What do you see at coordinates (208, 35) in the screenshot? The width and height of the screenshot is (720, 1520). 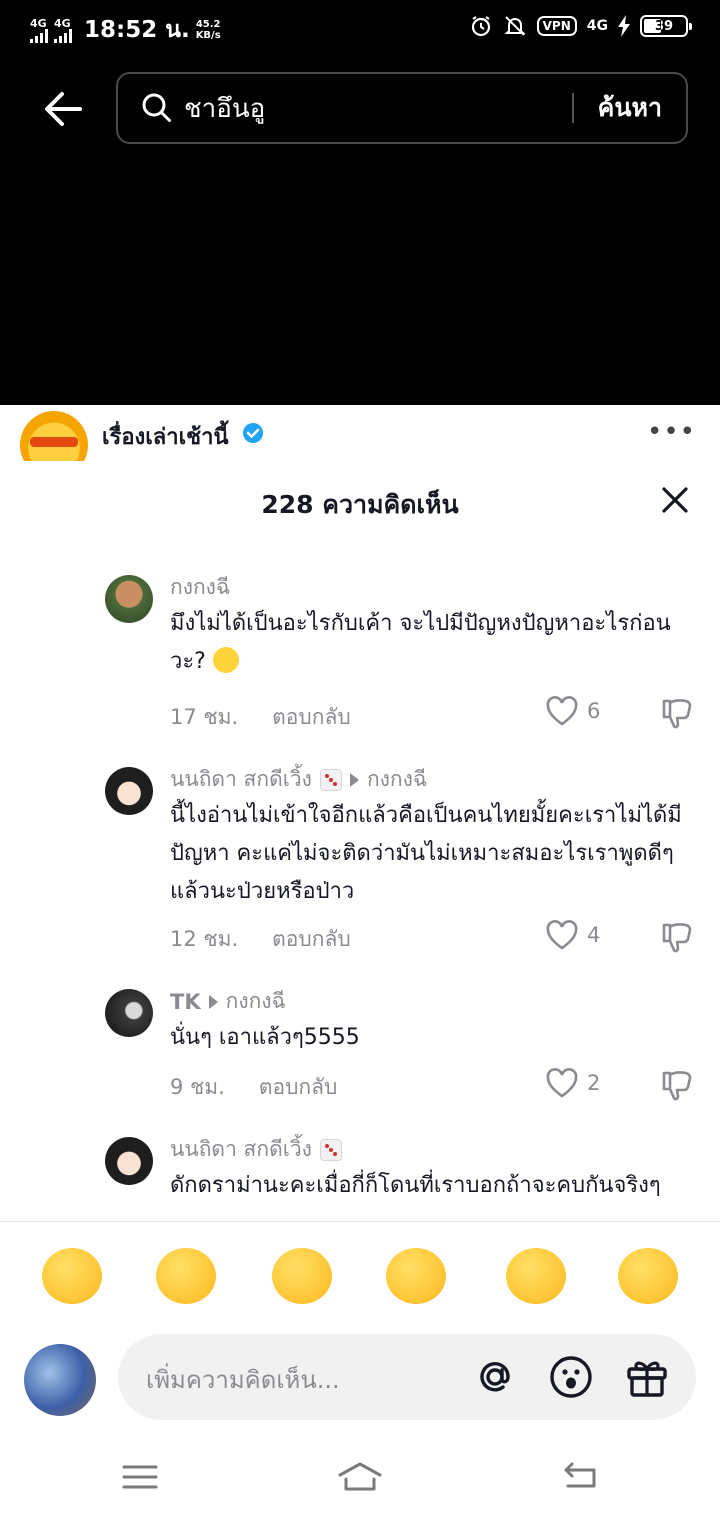 I see `speed-unit: KB/s` at bounding box center [208, 35].